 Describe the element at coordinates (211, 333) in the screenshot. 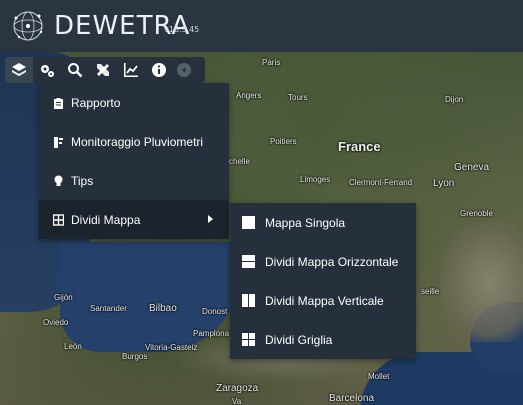

I see `map-label-pamplona: Pamplona` at that location.